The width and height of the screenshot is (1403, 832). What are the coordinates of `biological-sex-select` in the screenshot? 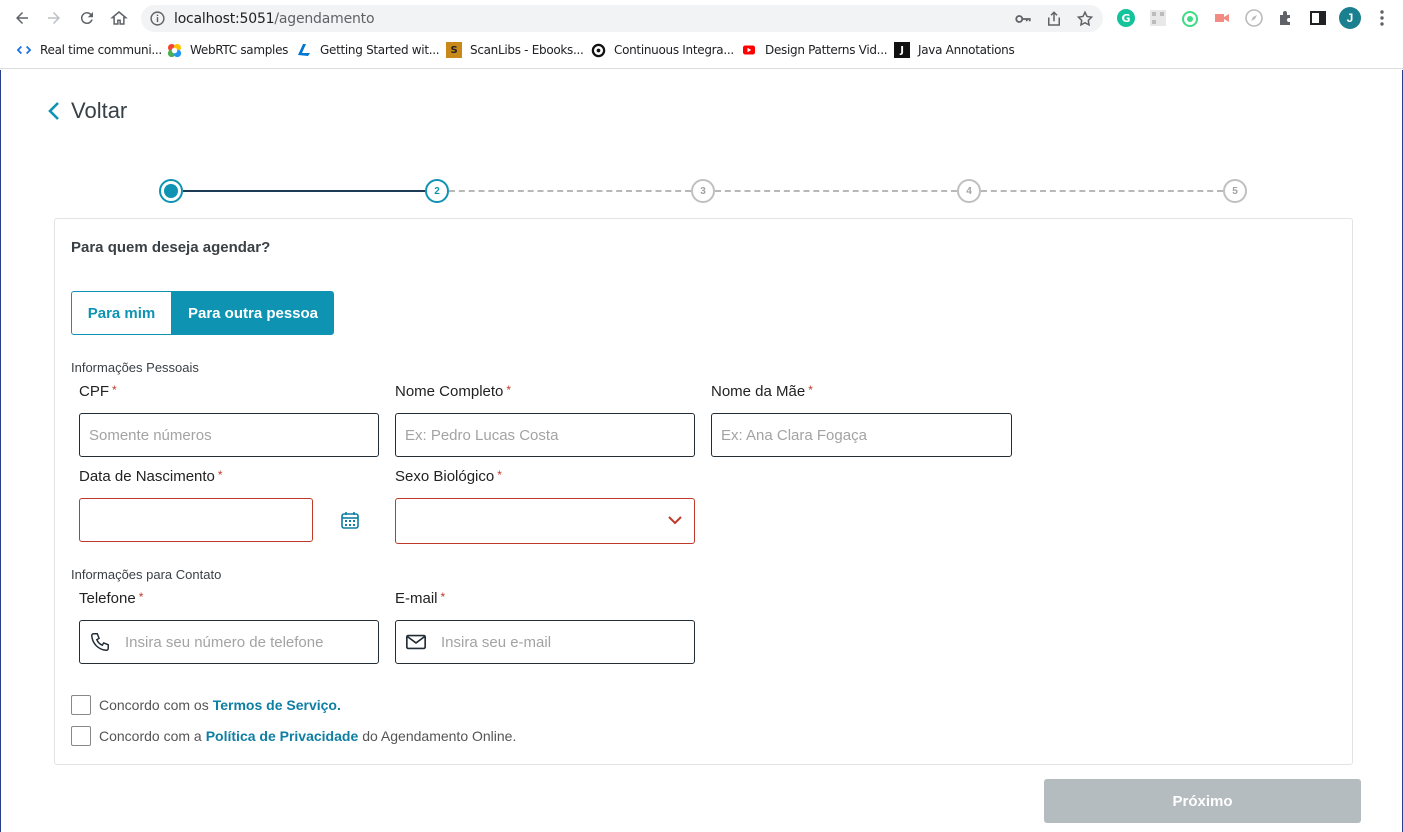 It's located at (545, 521).